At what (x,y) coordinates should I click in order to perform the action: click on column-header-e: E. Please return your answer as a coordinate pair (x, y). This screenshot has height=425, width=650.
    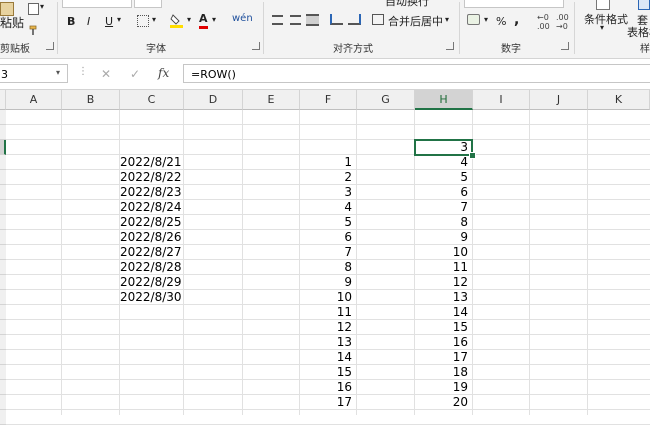
    Looking at the image, I should click on (271, 100).